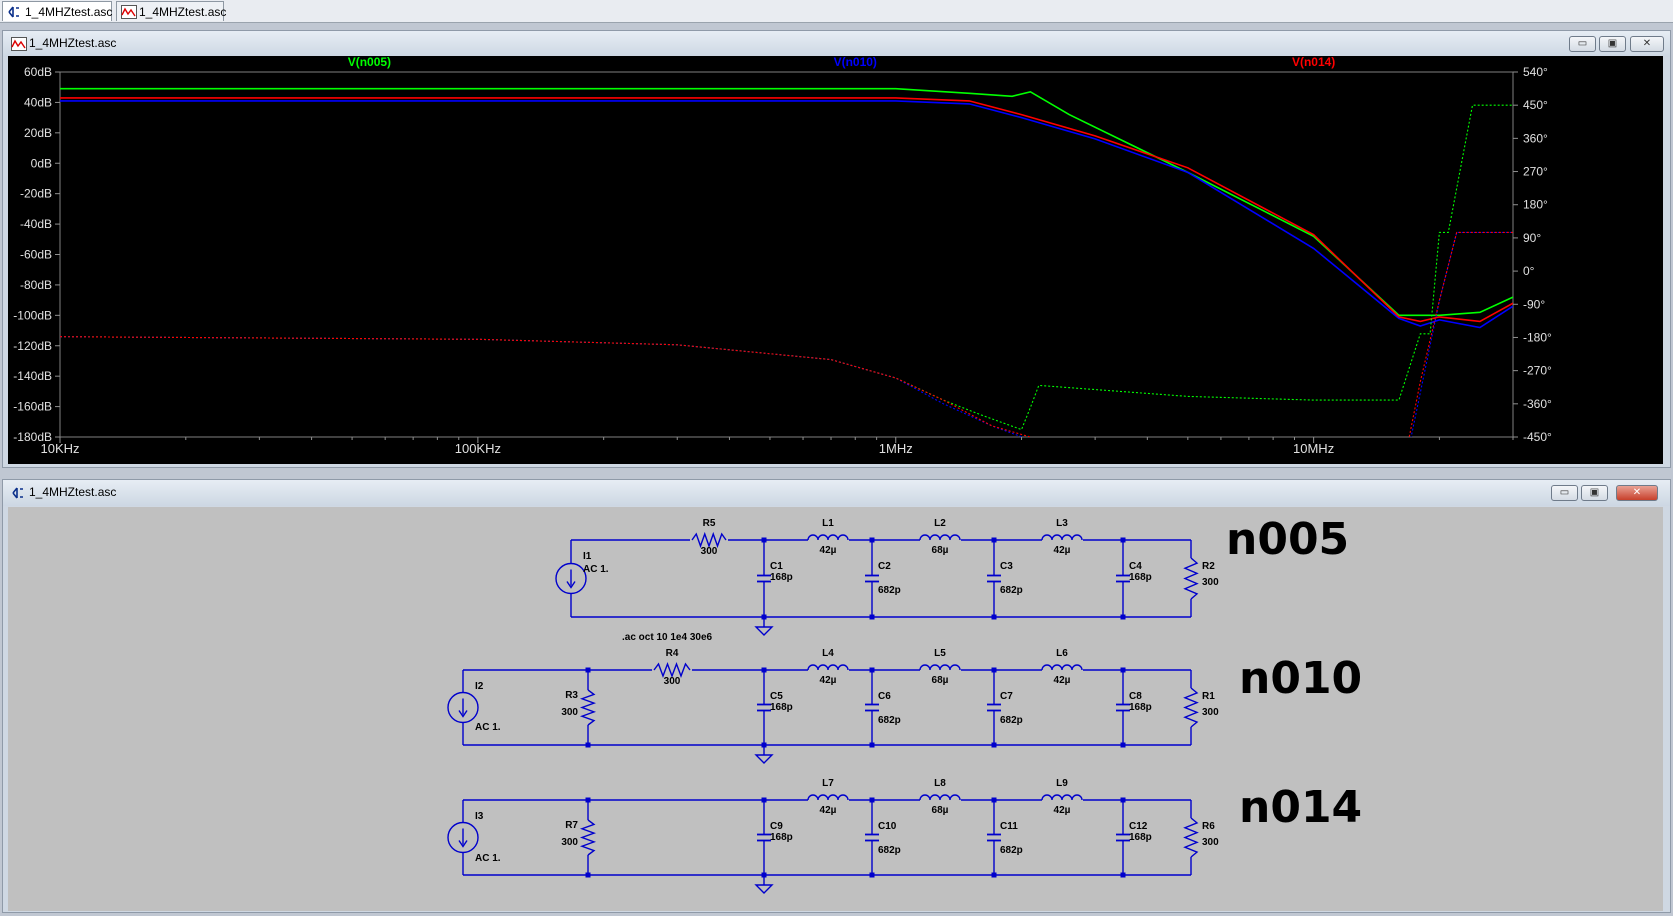 This screenshot has width=1673, height=916. I want to click on source-ref-label: I1, so click(587, 556).